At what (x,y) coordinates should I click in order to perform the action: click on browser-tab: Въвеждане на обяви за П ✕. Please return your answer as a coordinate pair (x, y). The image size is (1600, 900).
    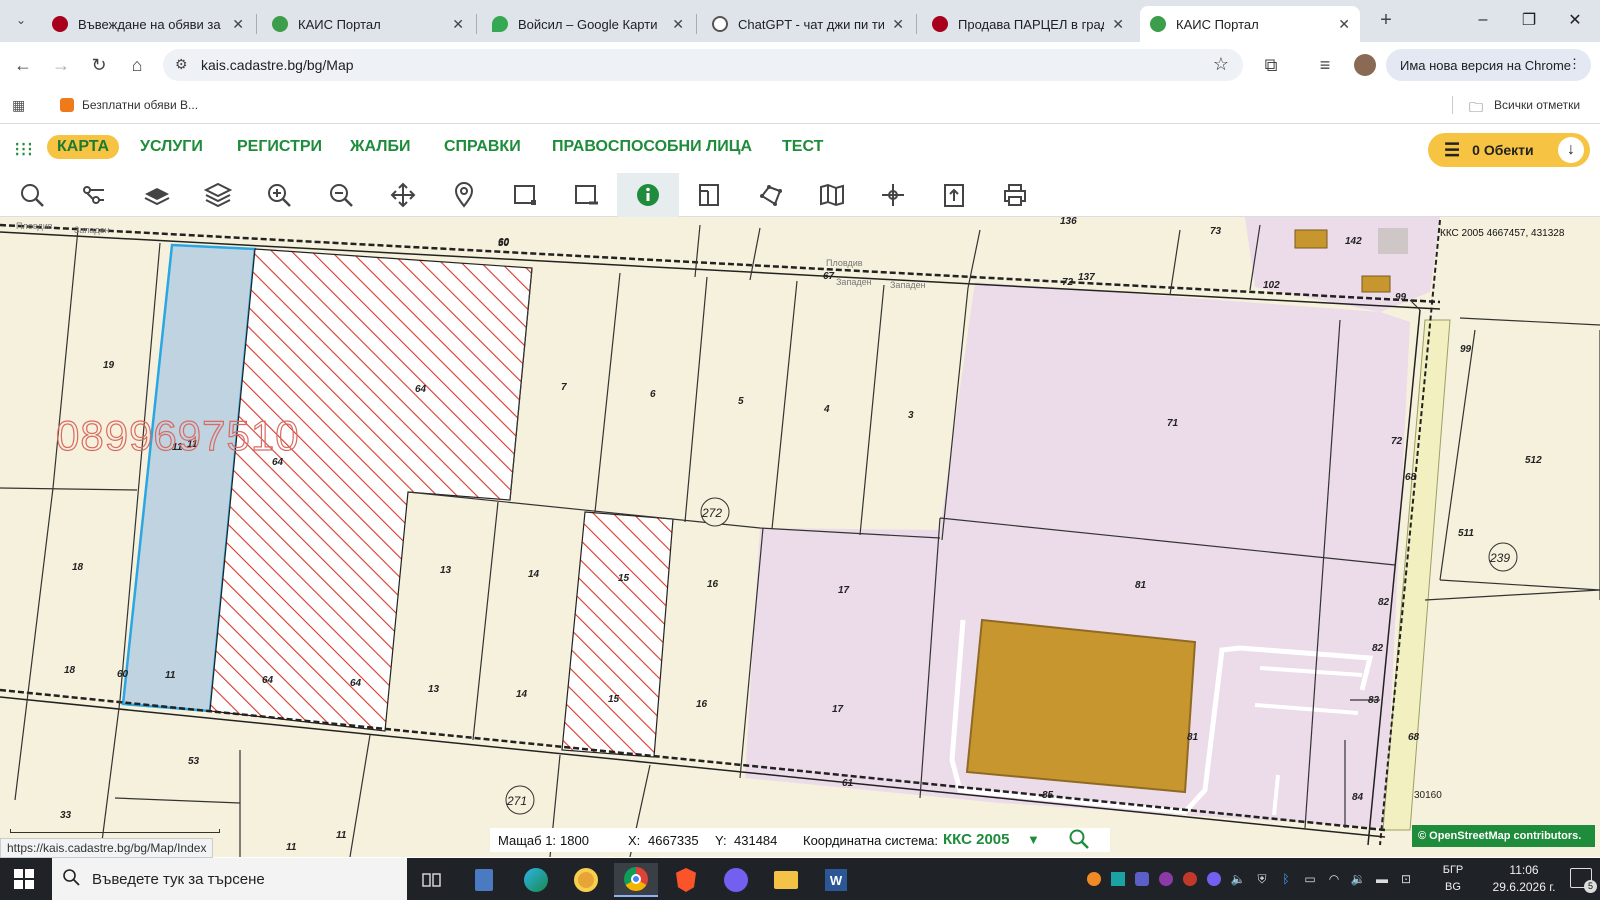
    Looking at the image, I should click on (148, 24).